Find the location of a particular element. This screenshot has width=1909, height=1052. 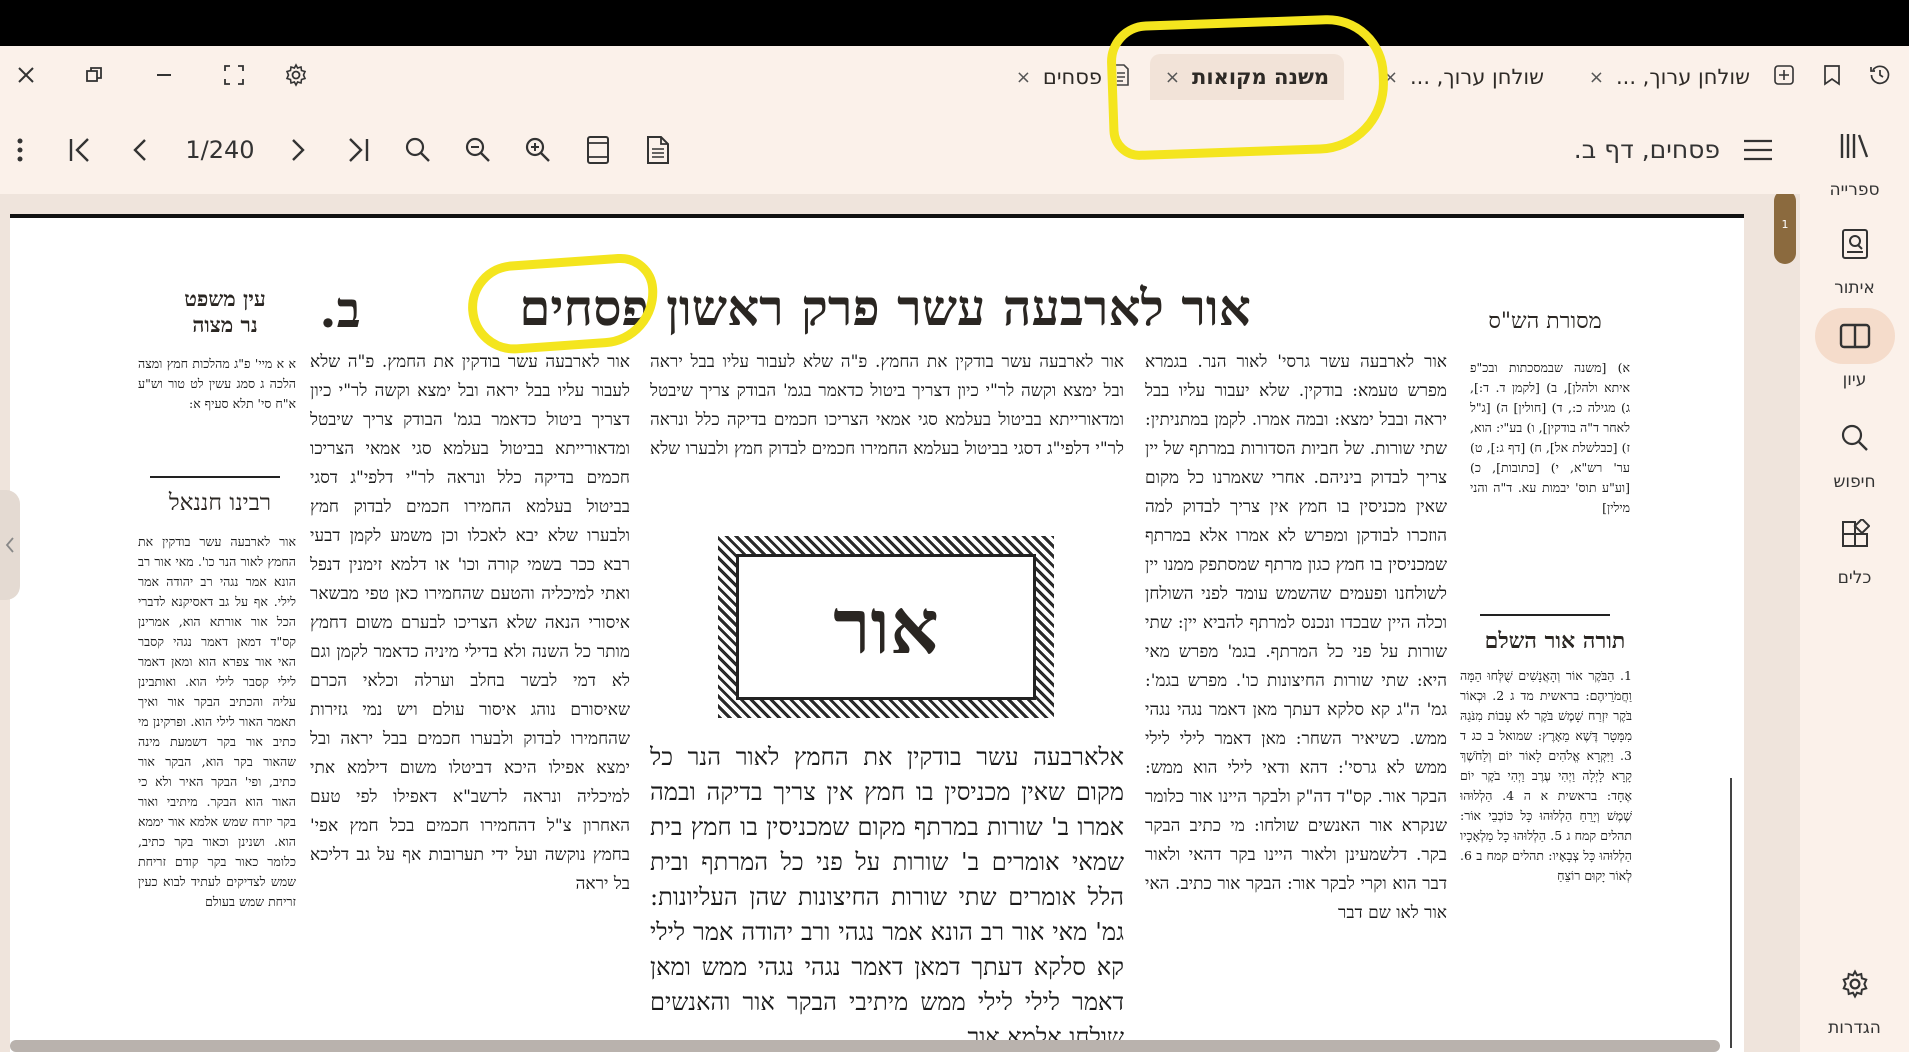

sidebar-item-locate: איתור is located at coordinates (1854, 257).